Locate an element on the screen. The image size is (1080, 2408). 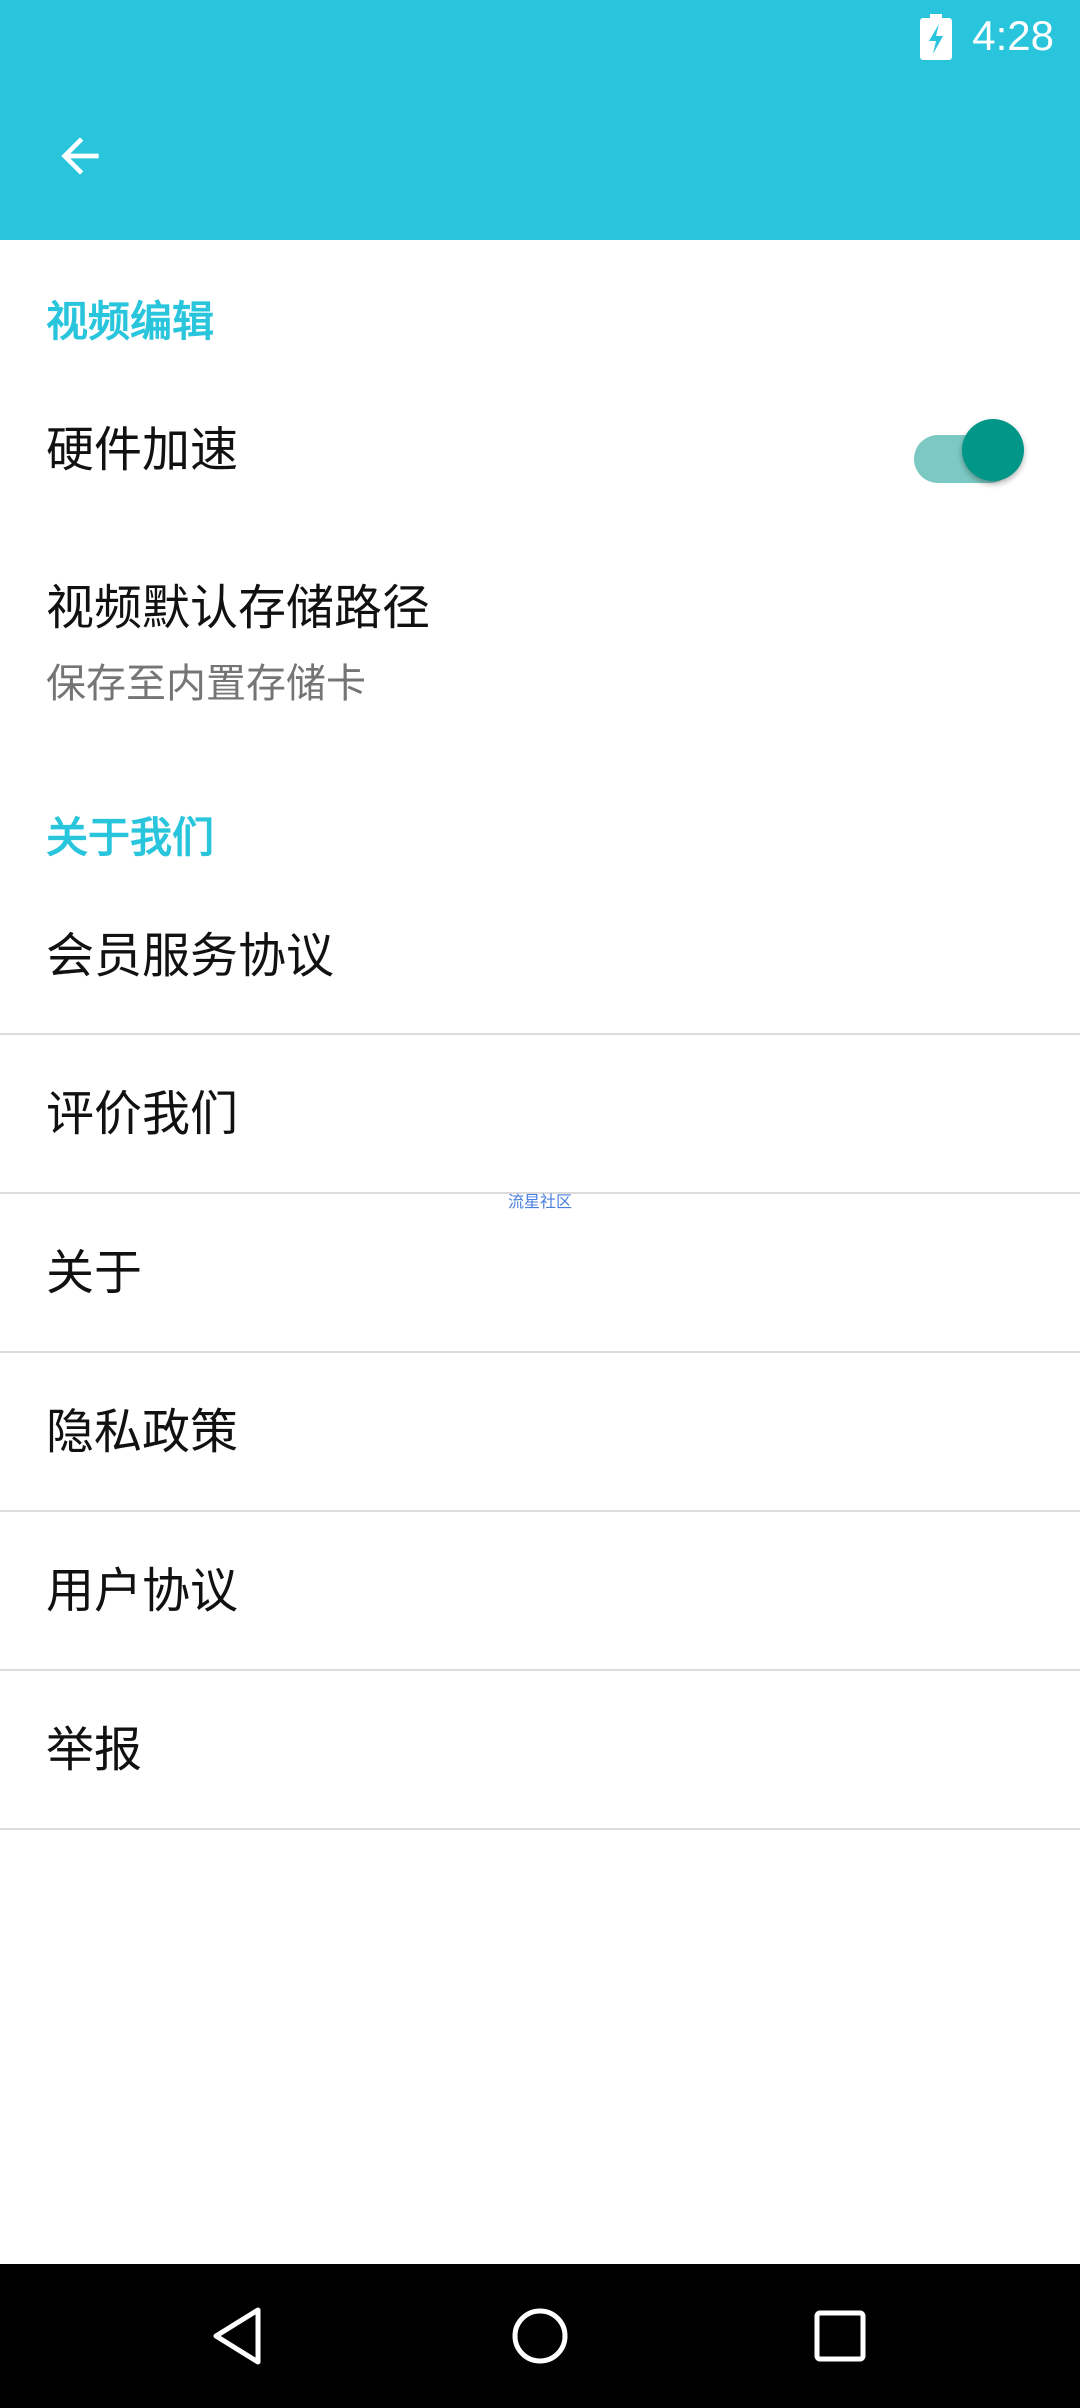
list-item-label: 举报 is located at coordinates (94, 1750).